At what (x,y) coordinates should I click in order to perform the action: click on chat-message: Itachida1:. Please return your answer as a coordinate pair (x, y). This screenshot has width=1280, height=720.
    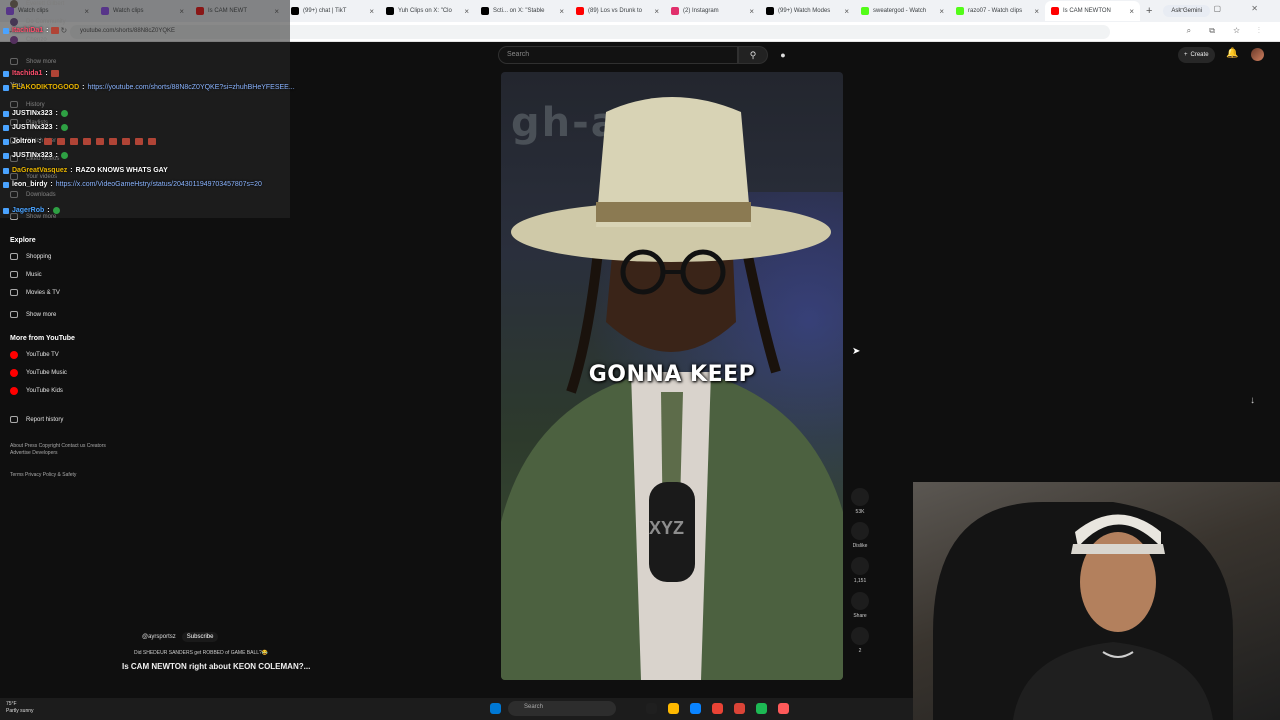
    Looking at the image, I should click on (32, 73).